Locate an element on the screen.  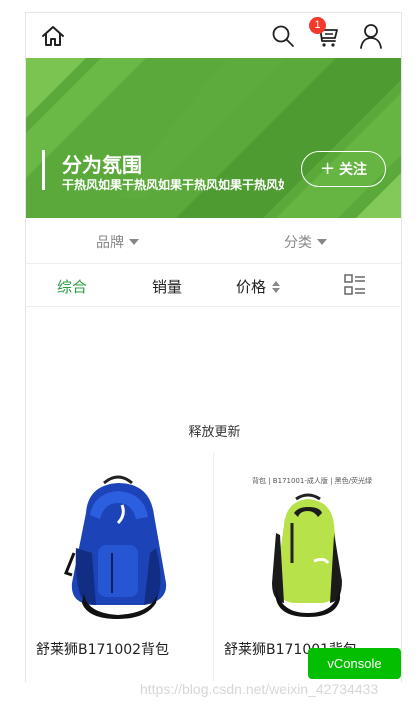
store-title: 分为氛围 is located at coordinates (102, 165).